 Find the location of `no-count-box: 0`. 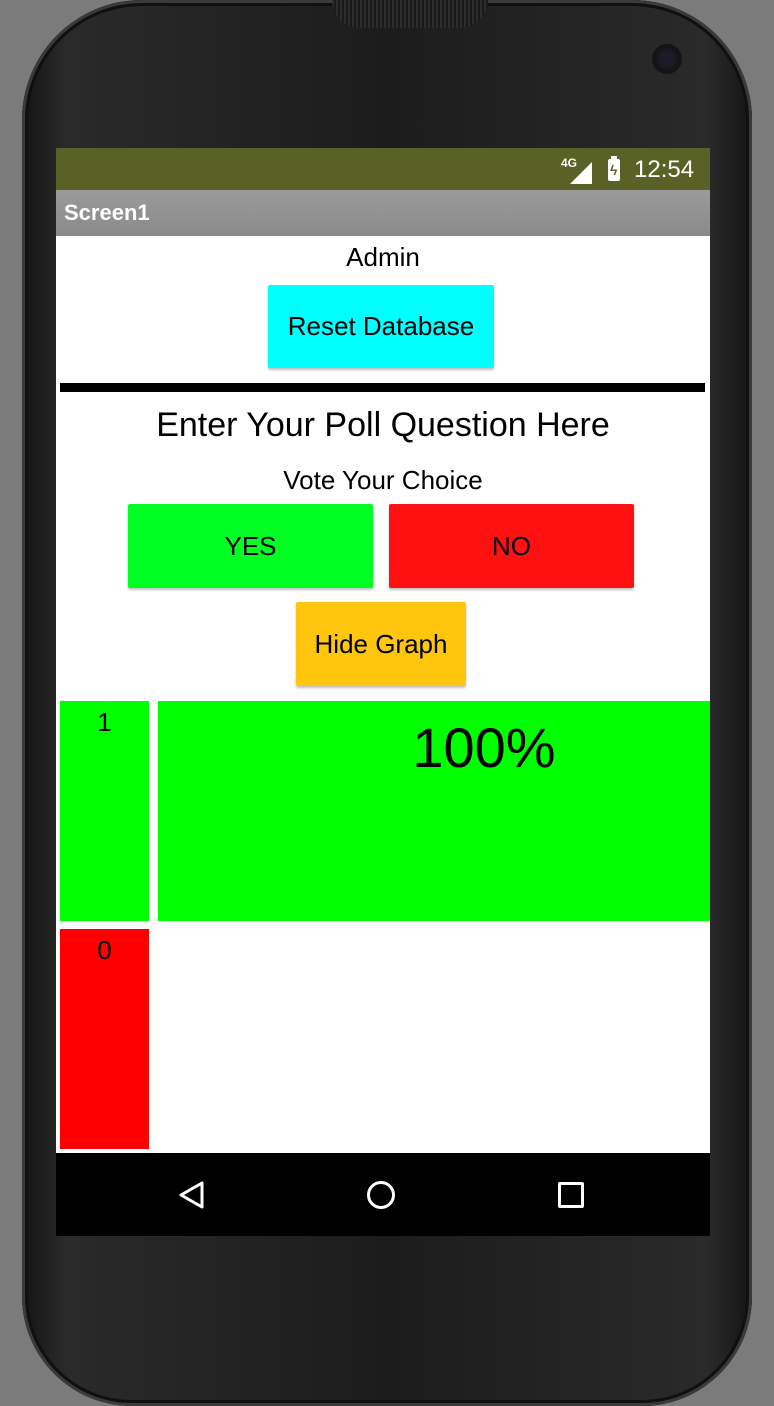

no-count-box: 0 is located at coordinates (104, 1039).